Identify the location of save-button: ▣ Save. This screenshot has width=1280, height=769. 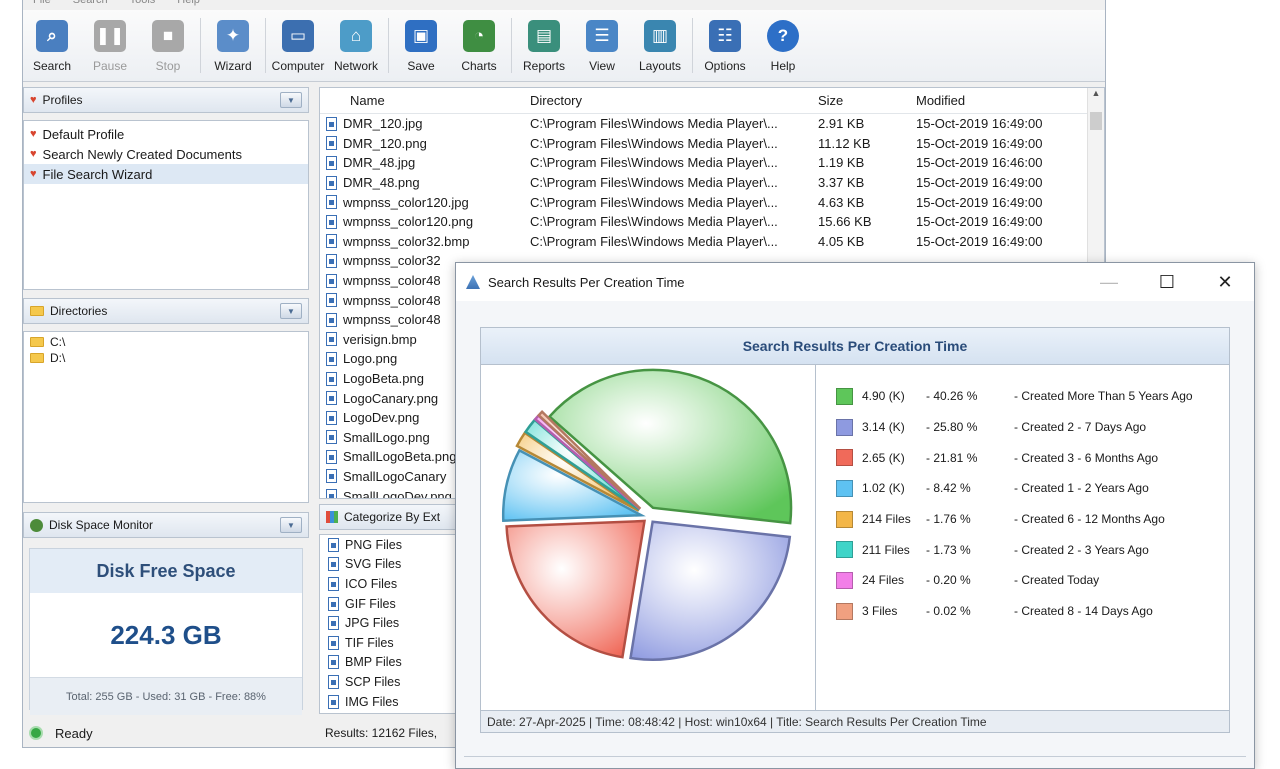
(421, 45).